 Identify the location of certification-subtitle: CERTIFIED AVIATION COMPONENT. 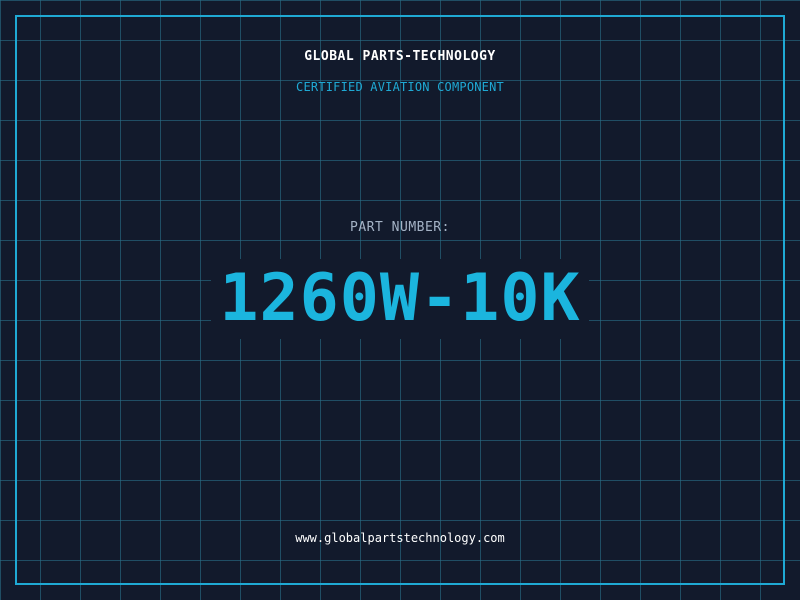
(400, 87).